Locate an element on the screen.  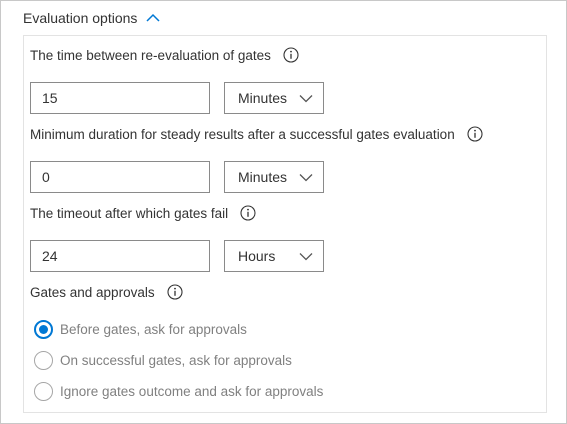
reevaluation-label: The time between re-evaluation of gates is located at coordinates (150, 55).